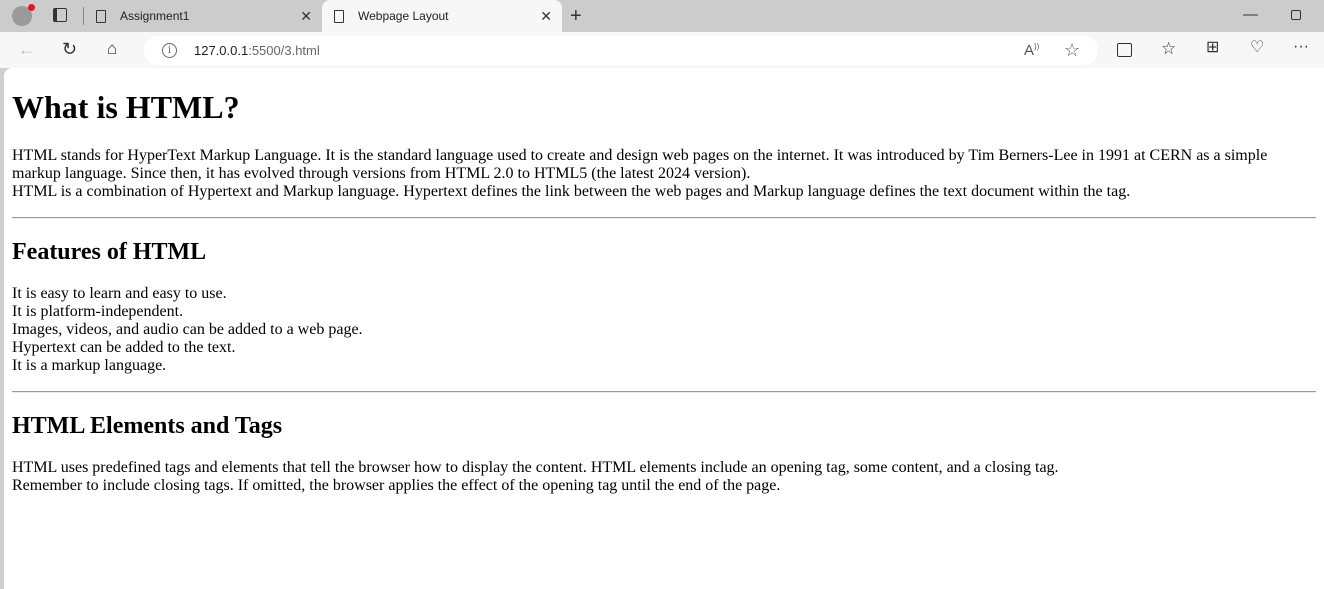 The height and width of the screenshot is (589, 1324). Describe the element at coordinates (60, 15) in the screenshot. I see `tab-actions-icon` at that location.